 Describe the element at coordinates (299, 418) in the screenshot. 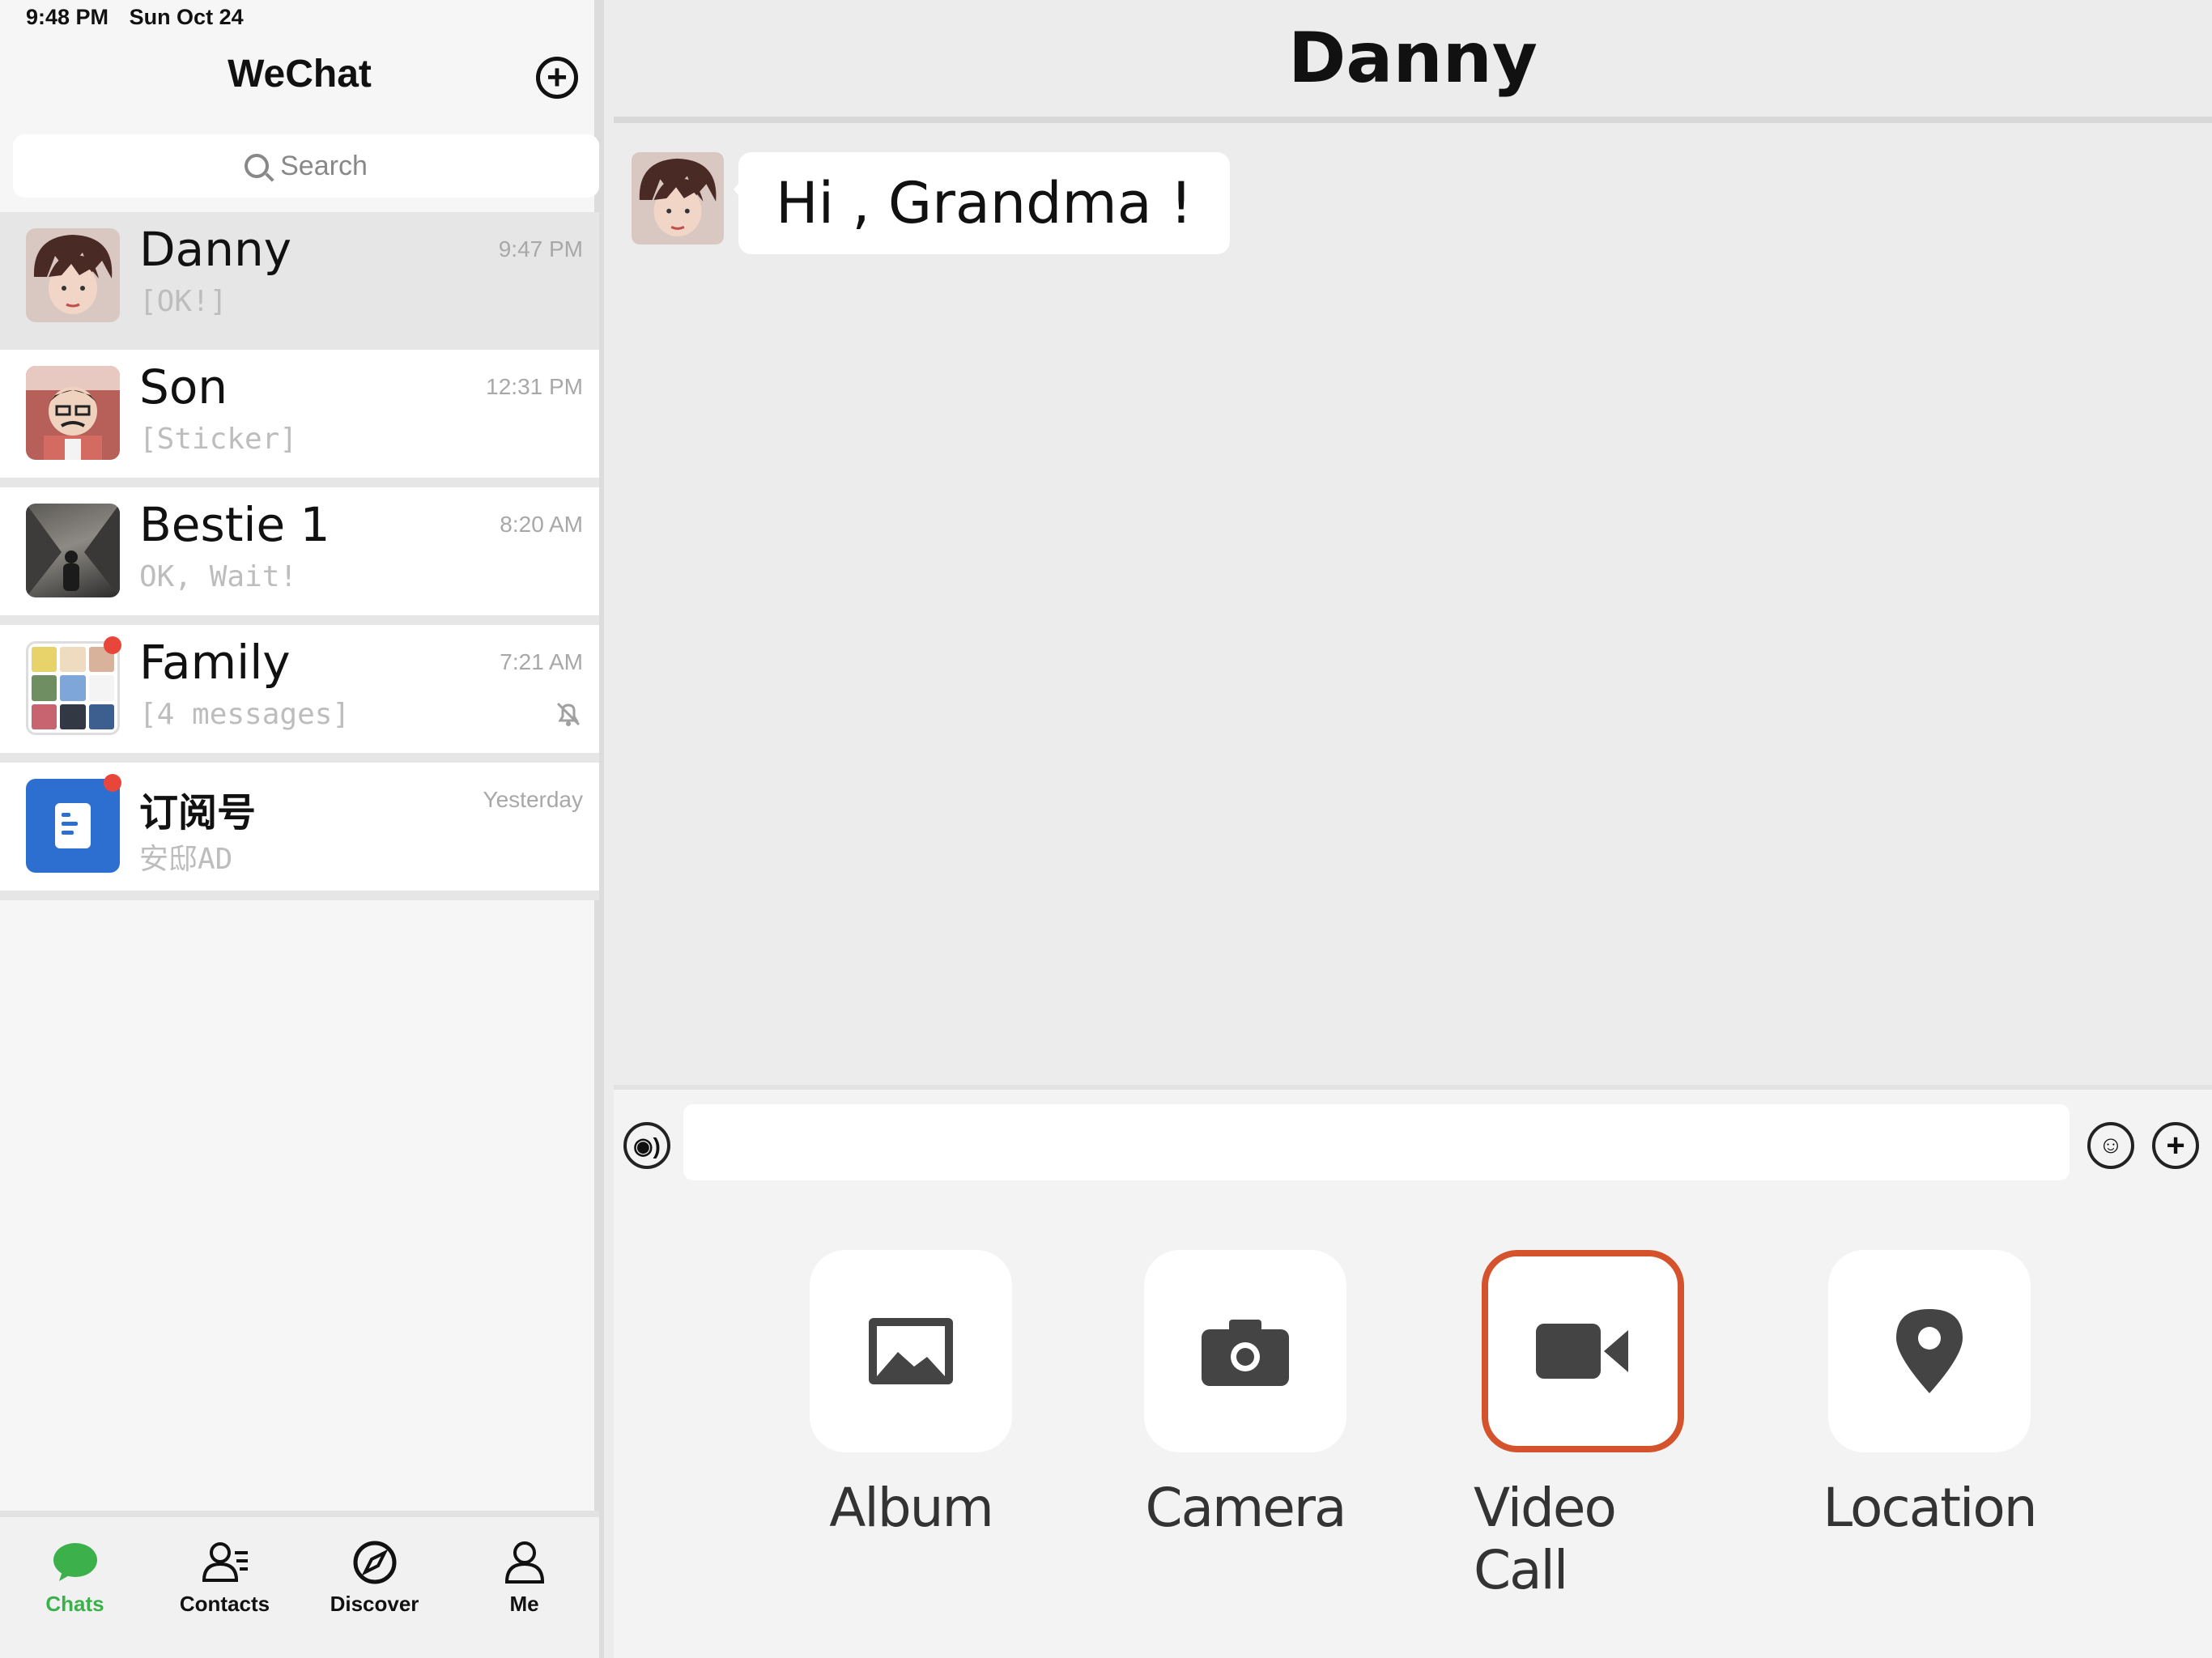

I see `chat-item-son: Son [Sticker] 12:31 PM` at that location.